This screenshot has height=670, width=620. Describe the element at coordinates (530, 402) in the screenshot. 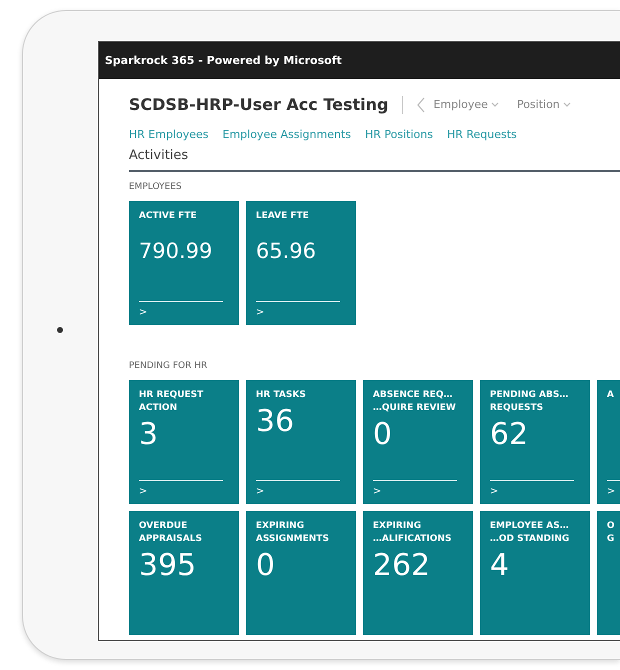

I see `tile-title: PENDING ABS… REQUESTS` at that location.